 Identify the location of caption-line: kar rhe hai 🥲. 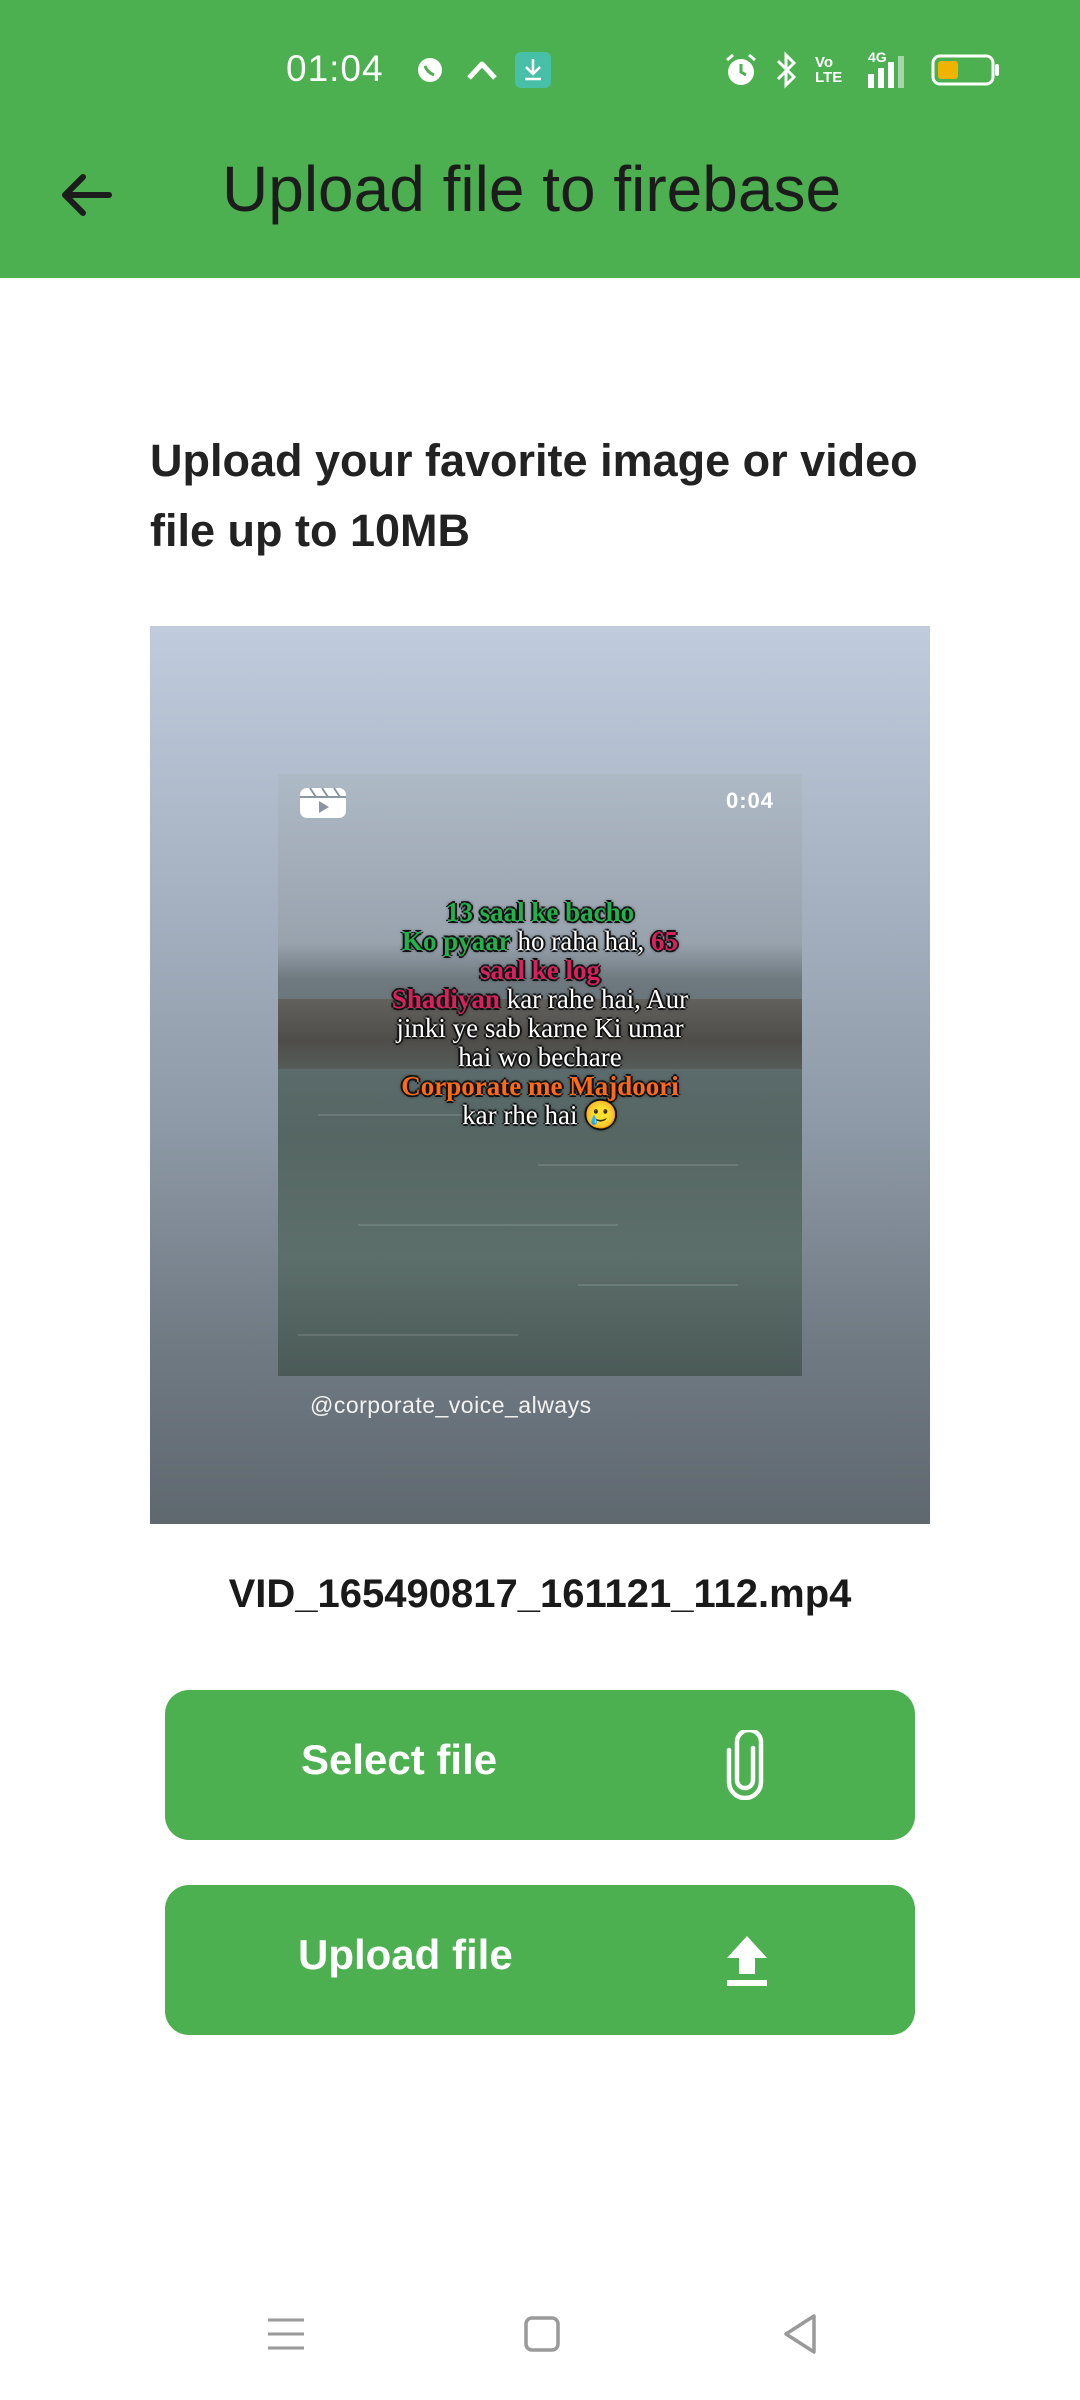
(540, 1115).